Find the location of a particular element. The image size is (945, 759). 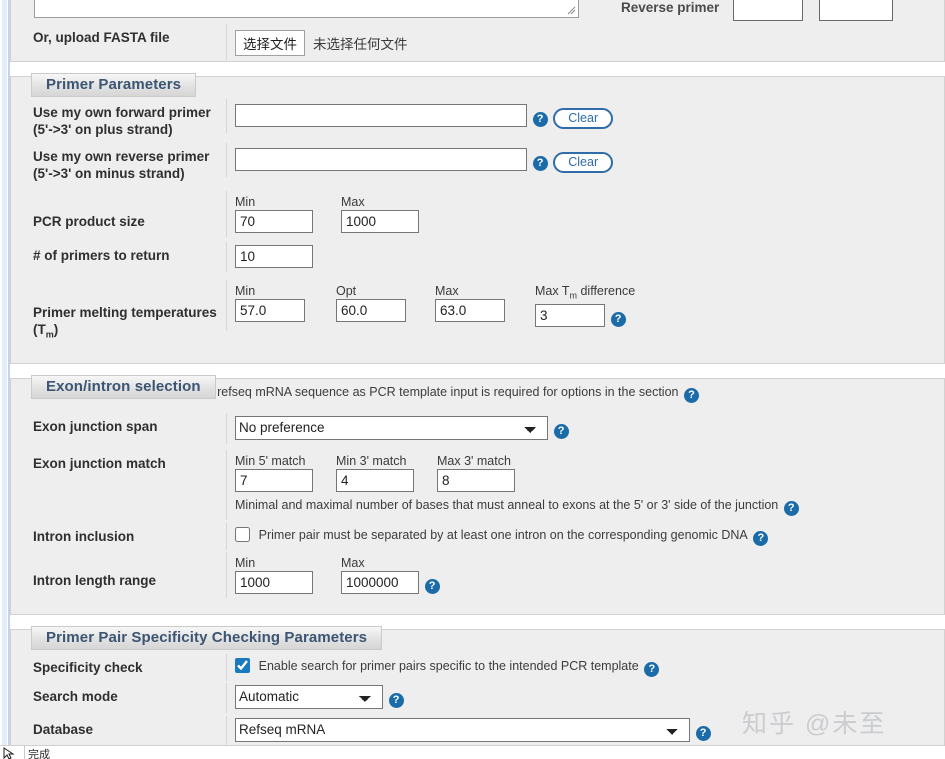

melting-temp-label: Primer melting temperatures (Tm) is located at coordinates (118, 314).